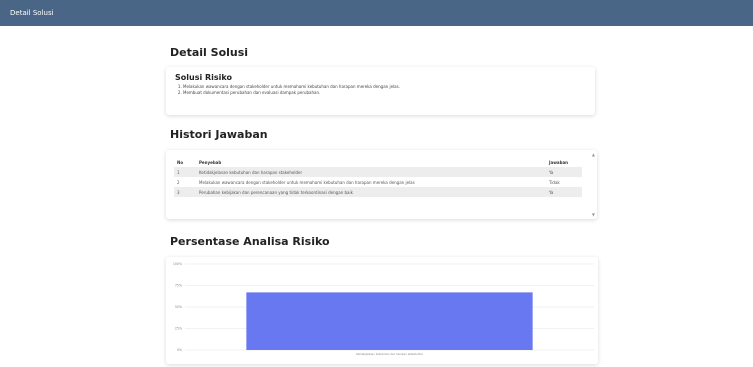 The image size is (753, 367). Describe the element at coordinates (593, 154) in the screenshot. I see `scroll-up-arrow-icon: ▲` at that location.